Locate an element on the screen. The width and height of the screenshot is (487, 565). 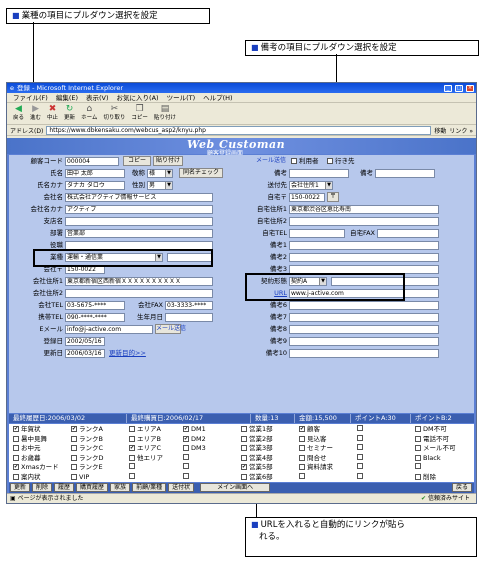
note-field is located at coordinates (319, 173).